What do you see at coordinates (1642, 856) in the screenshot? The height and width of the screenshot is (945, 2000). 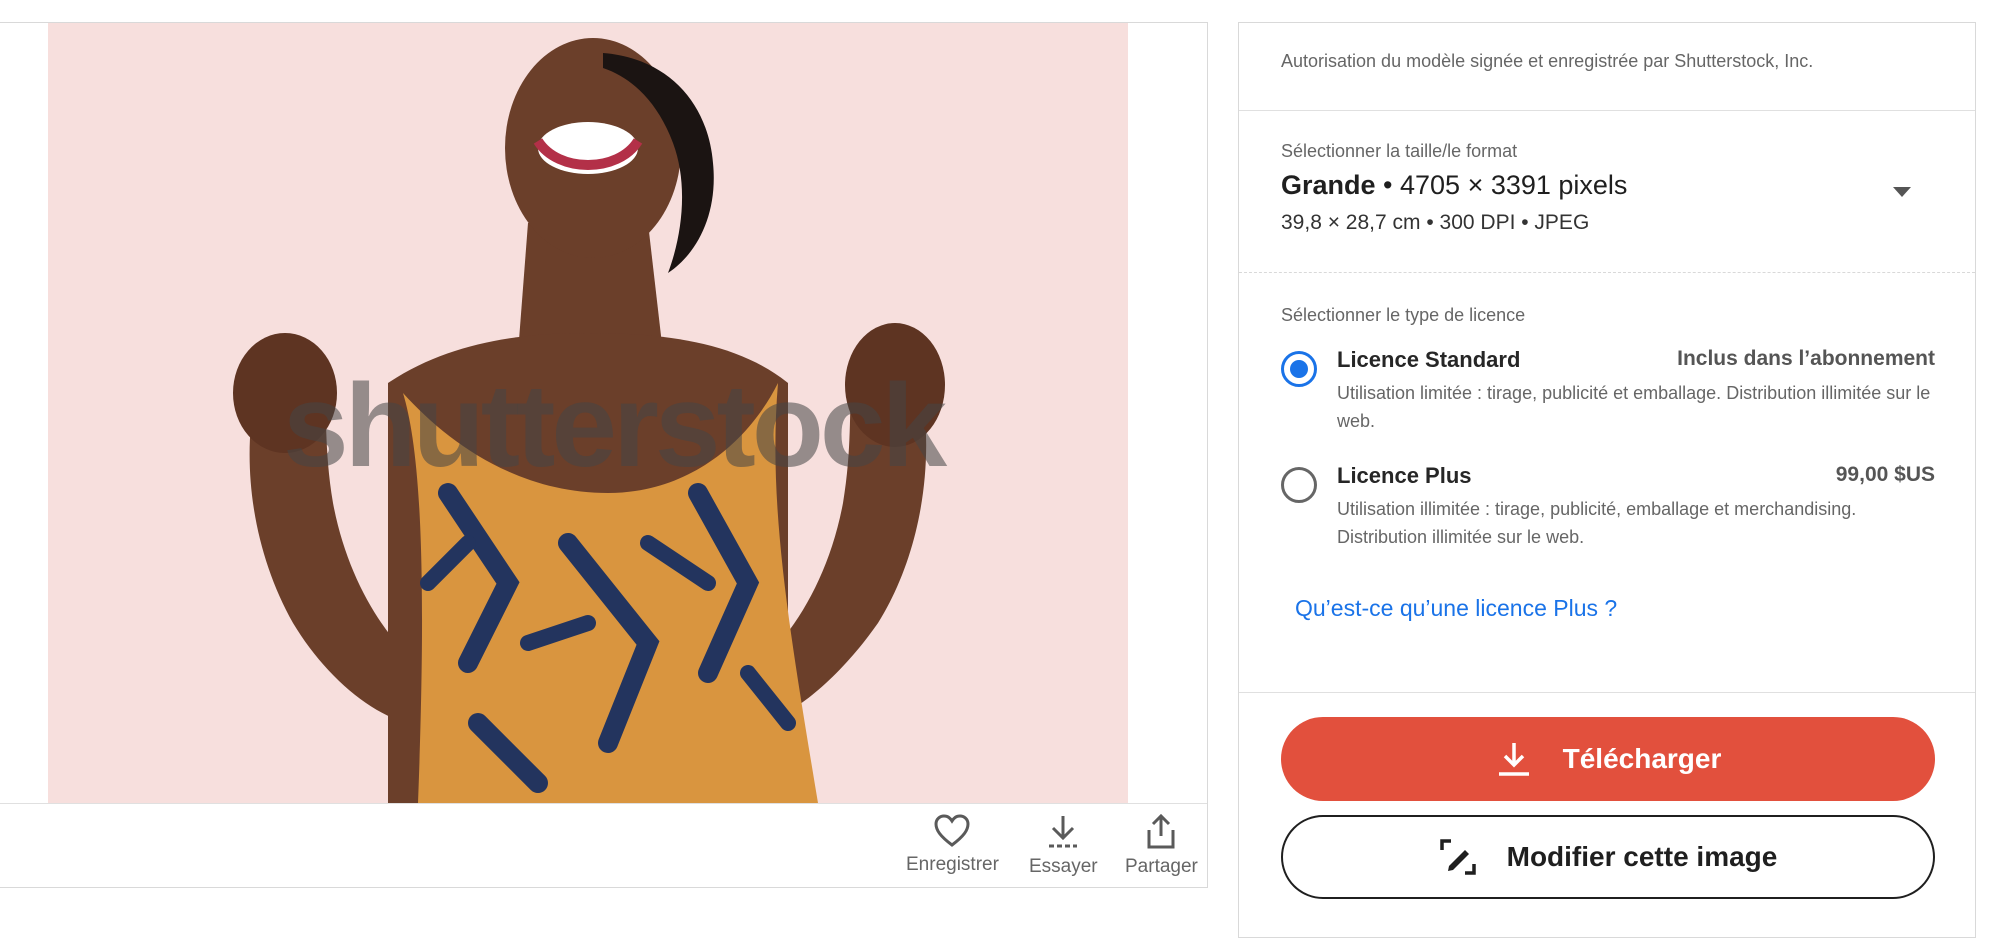 I see `edit-image-label: Modifier cette image` at bounding box center [1642, 856].